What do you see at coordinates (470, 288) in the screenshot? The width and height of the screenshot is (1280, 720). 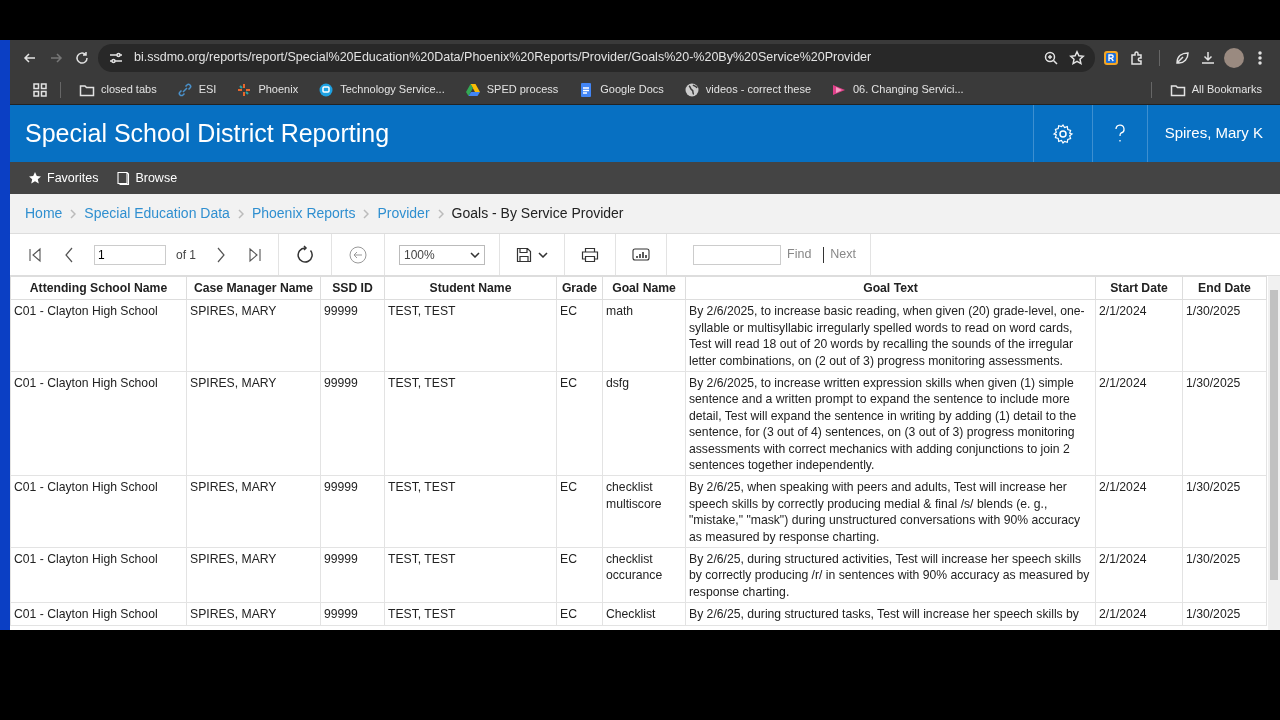 I see `column-header: Student Name` at bounding box center [470, 288].